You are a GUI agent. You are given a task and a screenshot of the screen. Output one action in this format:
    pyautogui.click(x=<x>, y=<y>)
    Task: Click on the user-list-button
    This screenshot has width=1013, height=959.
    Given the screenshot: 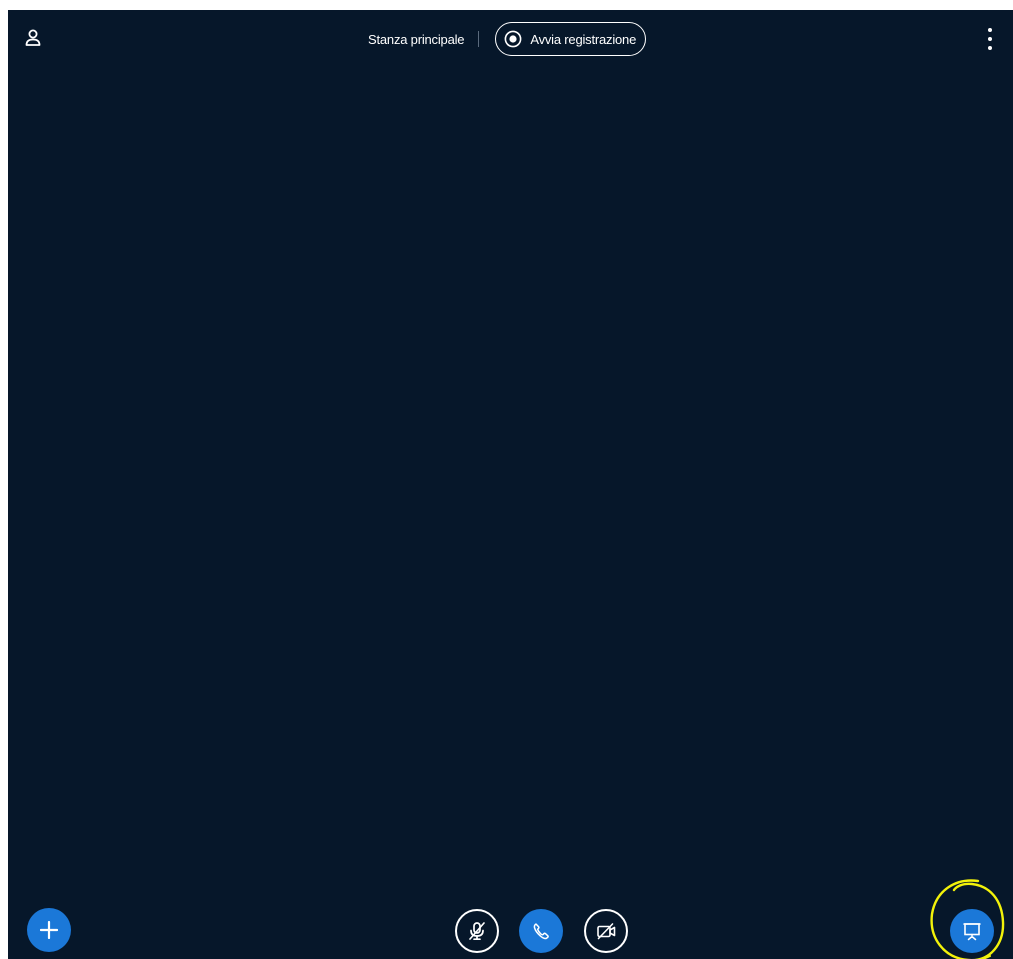 What is the action you would take?
    pyautogui.click(x=33, y=37)
    